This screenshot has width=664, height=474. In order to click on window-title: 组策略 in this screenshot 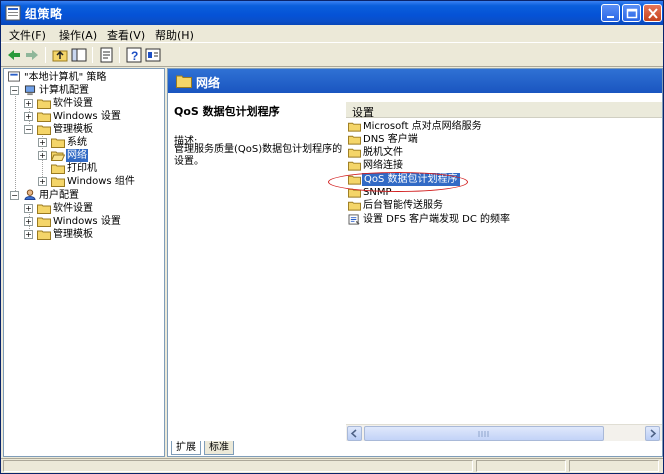, I will do `click(44, 14)`.